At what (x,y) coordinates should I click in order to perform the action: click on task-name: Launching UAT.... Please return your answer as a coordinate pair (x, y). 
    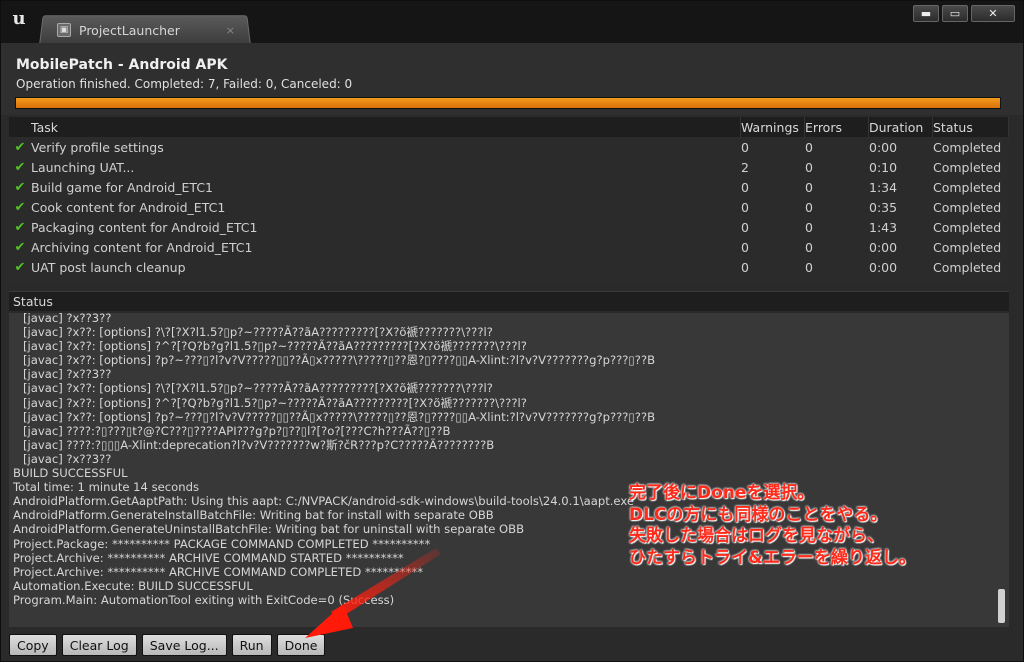
    Looking at the image, I should click on (83, 167).